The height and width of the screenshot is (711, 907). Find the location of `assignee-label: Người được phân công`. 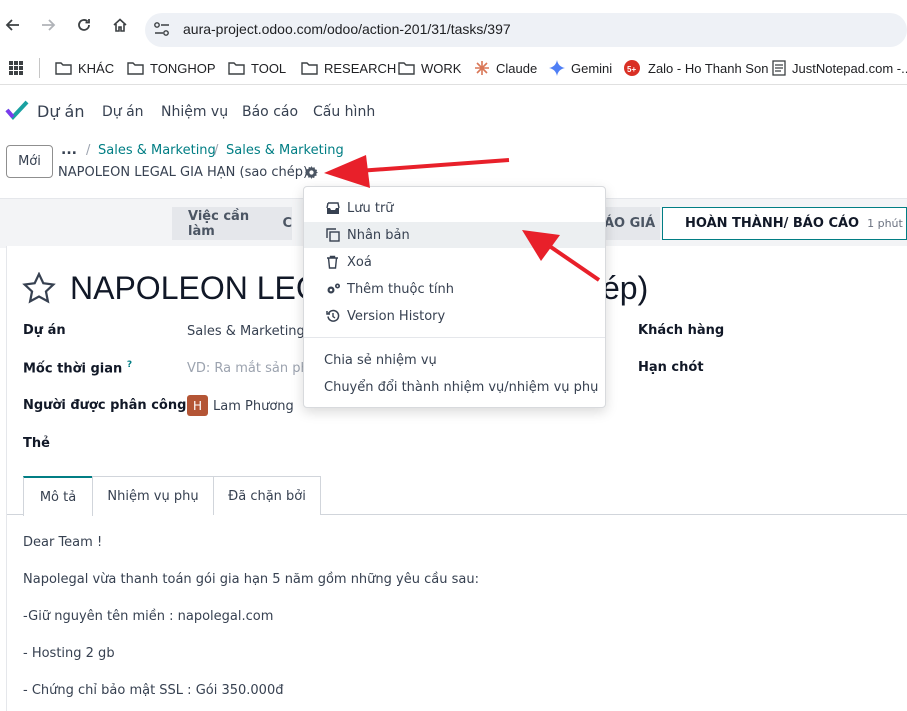

assignee-label: Người được phân công is located at coordinates (105, 405).